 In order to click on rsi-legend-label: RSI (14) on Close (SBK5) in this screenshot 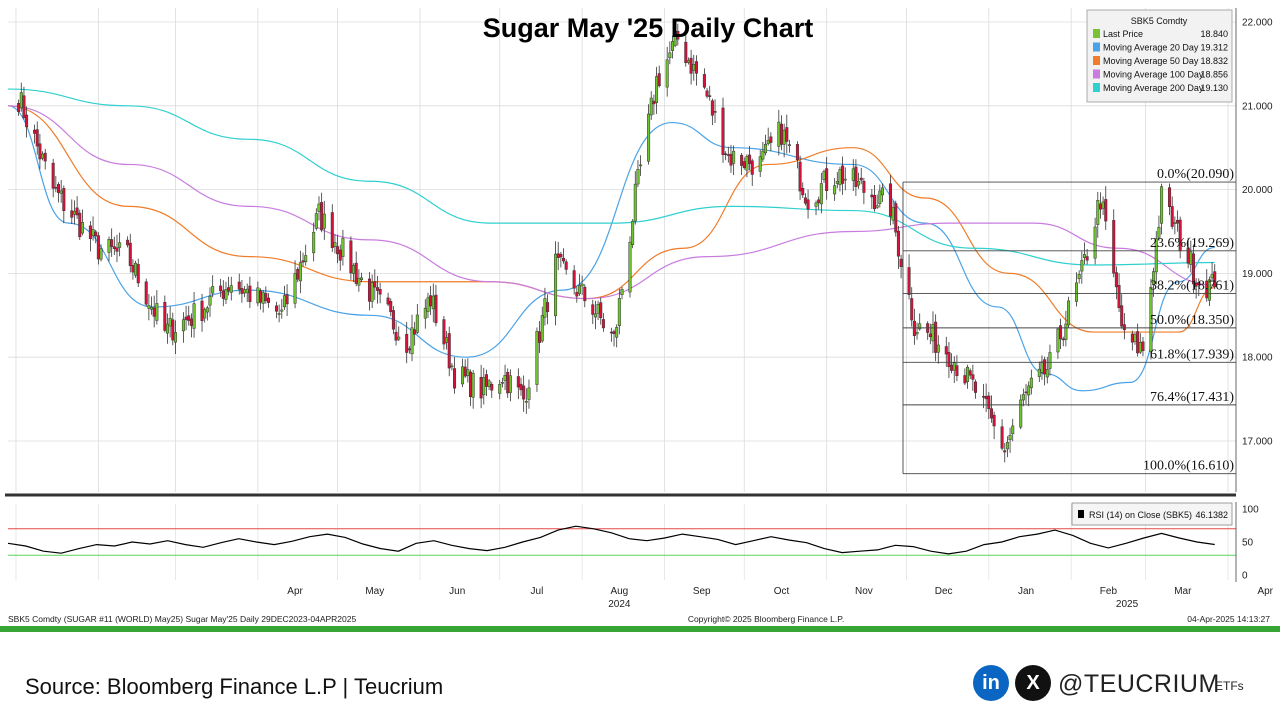, I will do `click(1140, 515)`.